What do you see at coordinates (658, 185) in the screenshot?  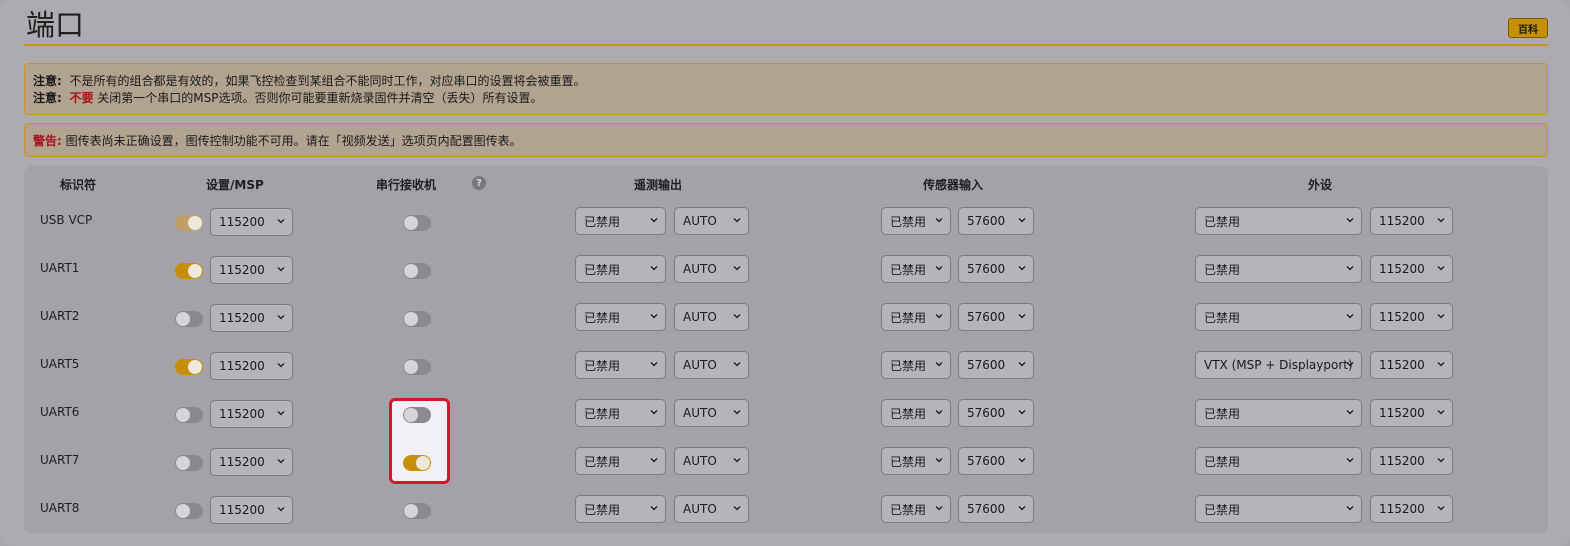 I see `header-telemetry: 遥测输出` at bounding box center [658, 185].